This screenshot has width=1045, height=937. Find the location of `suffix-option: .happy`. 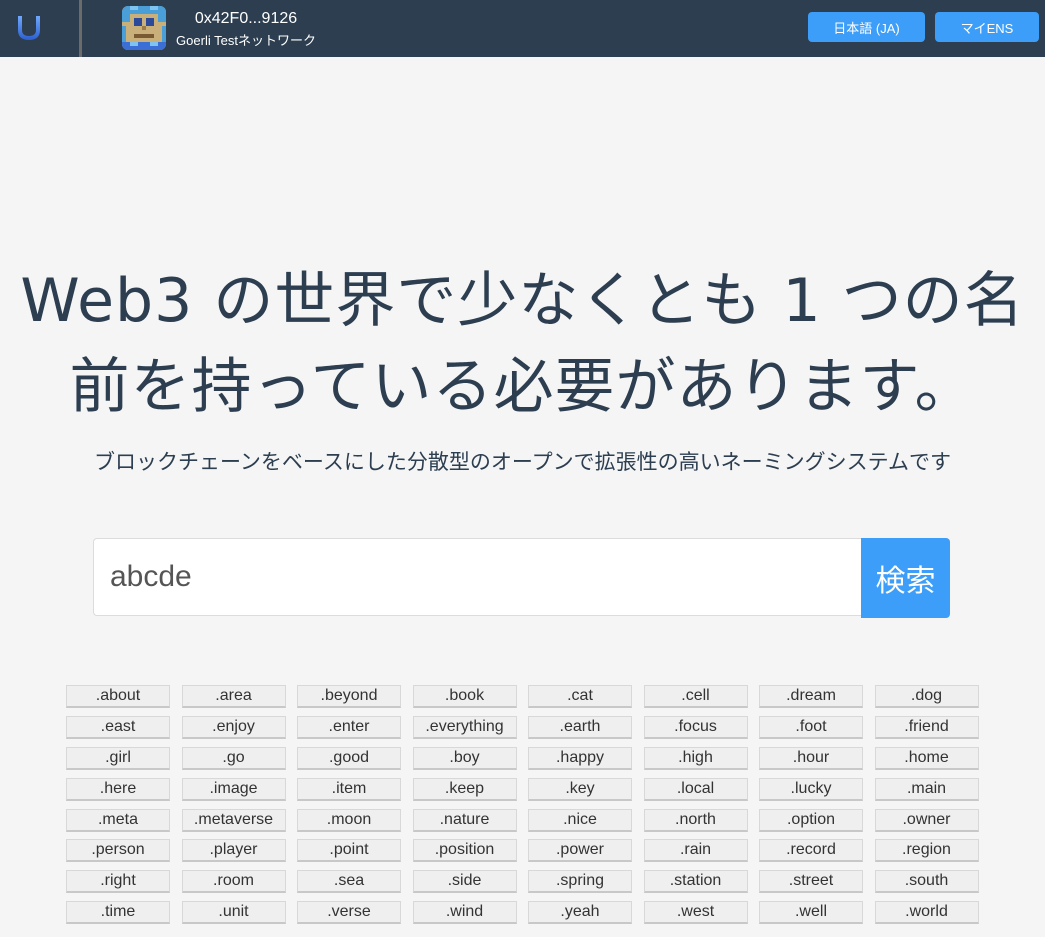

suffix-option: .happy is located at coordinates (580, 758).